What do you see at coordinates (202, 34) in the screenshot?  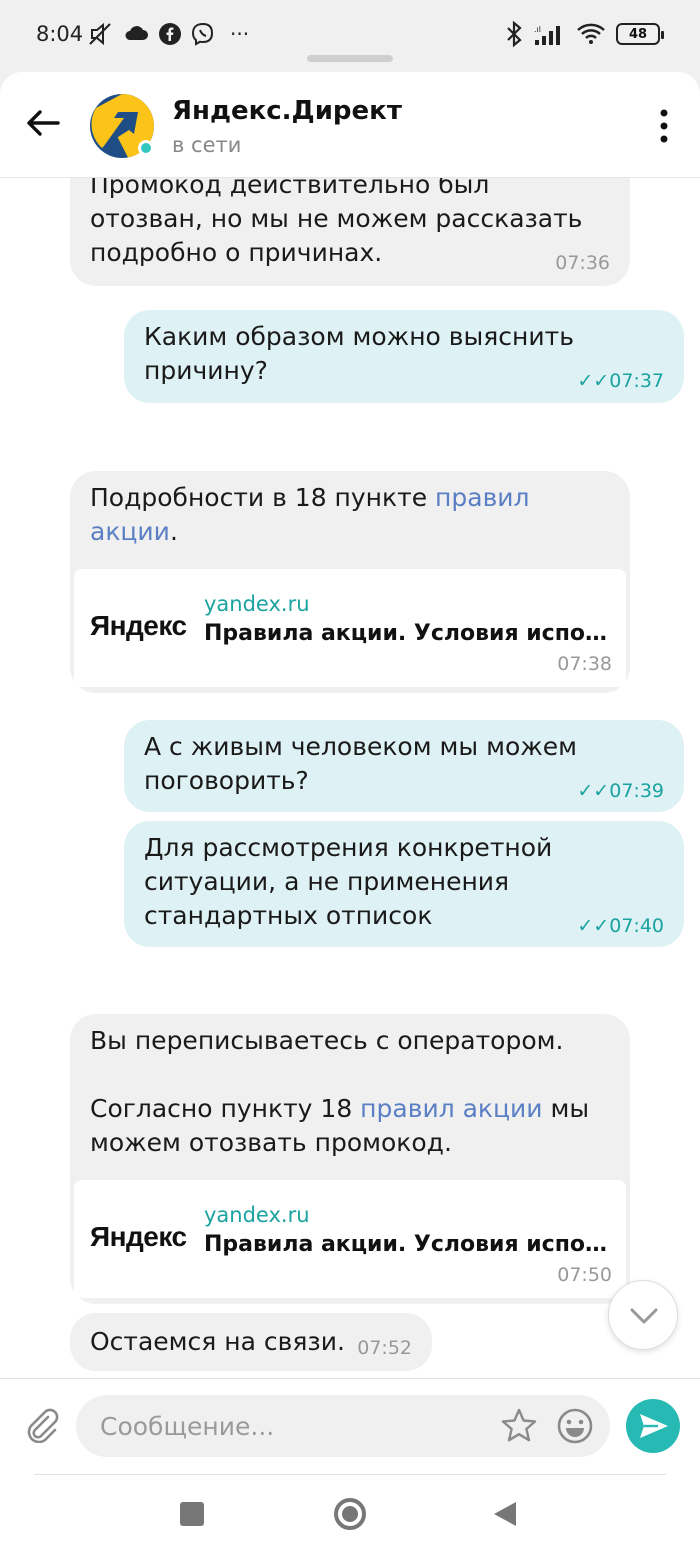 I see `viber-icon` at bounding box center [202, 34].